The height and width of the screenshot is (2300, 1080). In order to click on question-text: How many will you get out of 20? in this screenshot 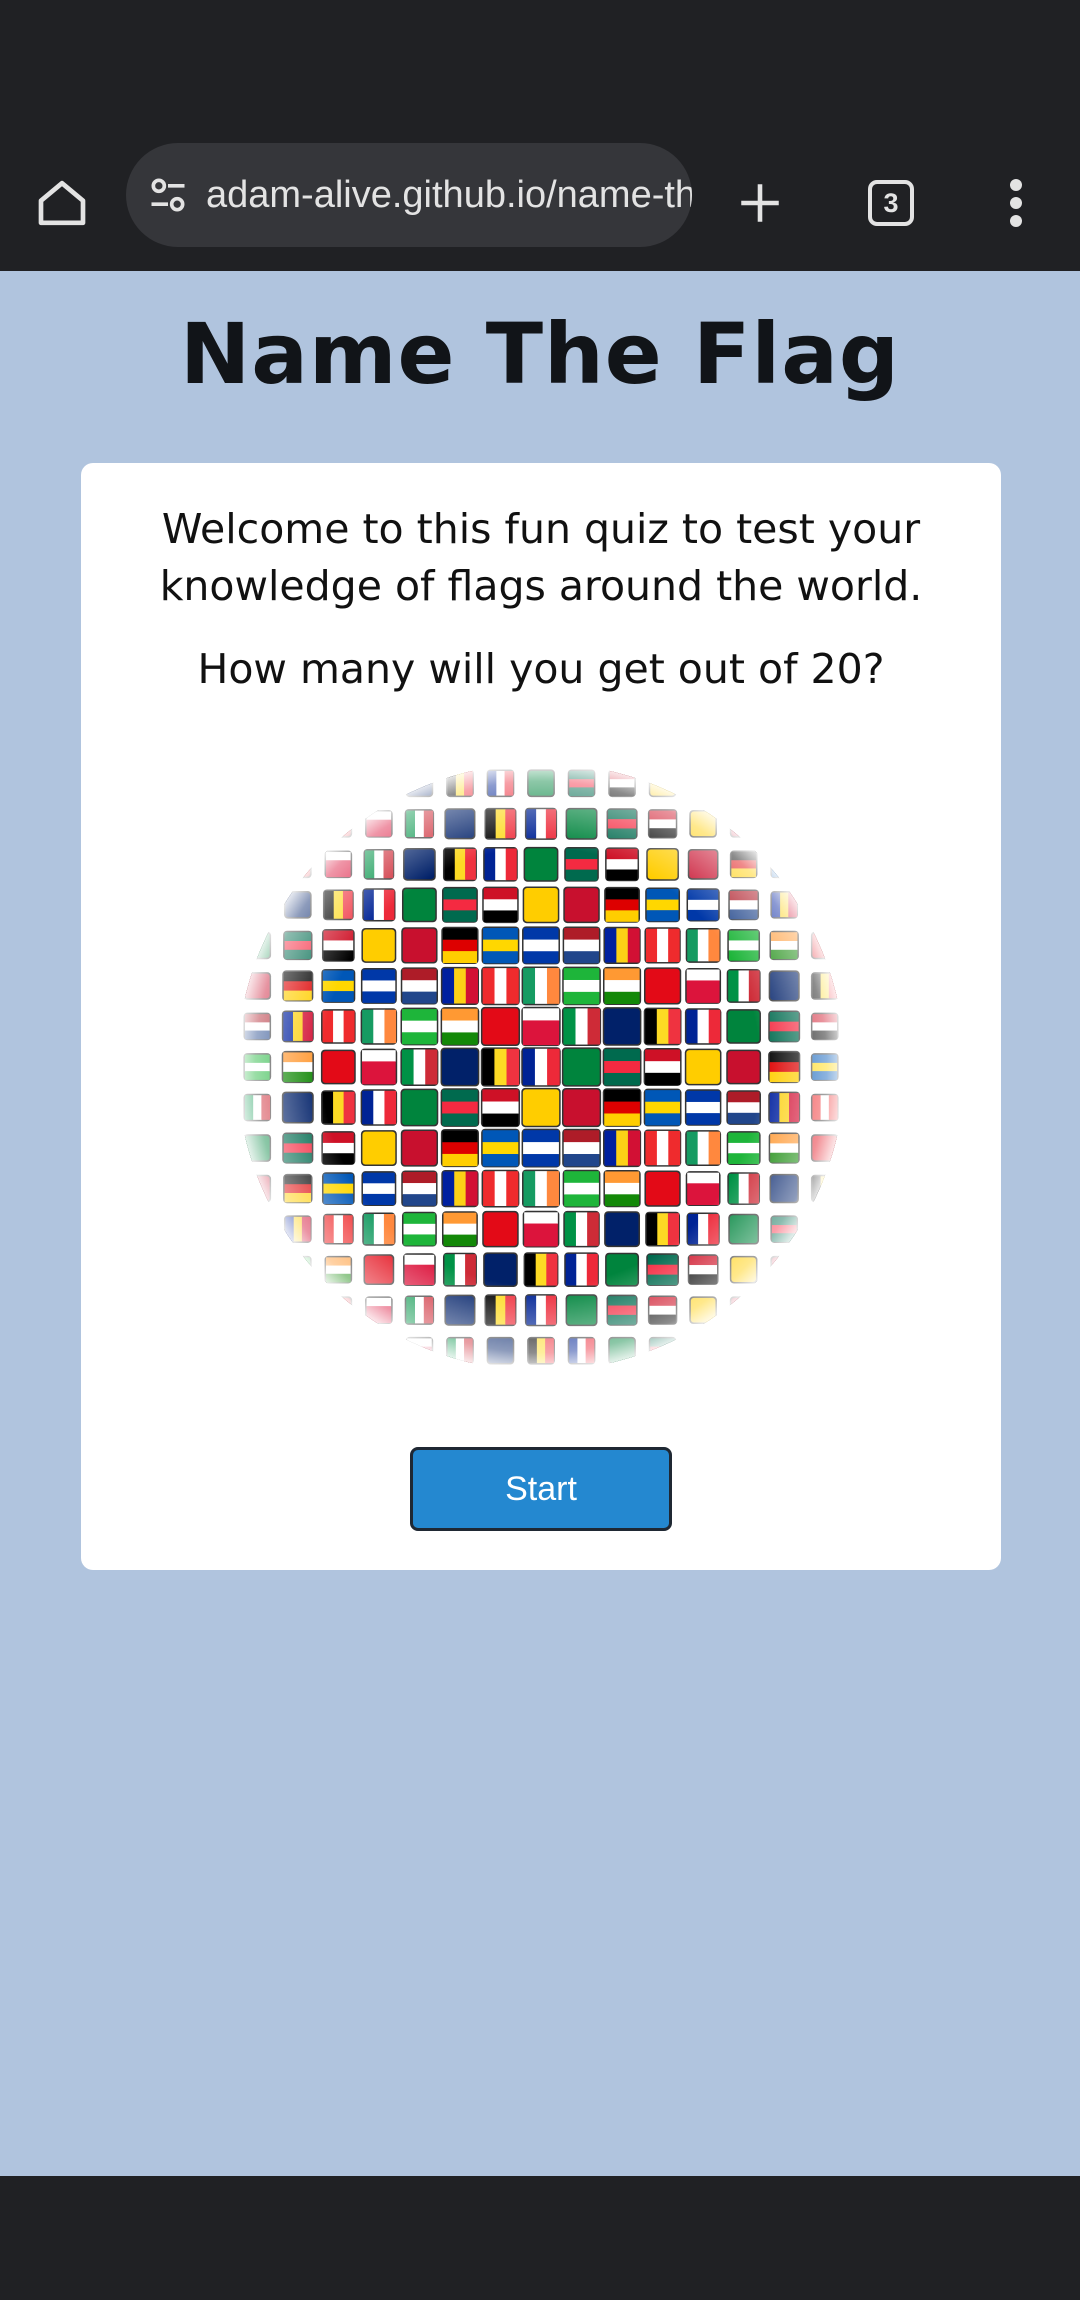, I will do `click(541, 669)`.